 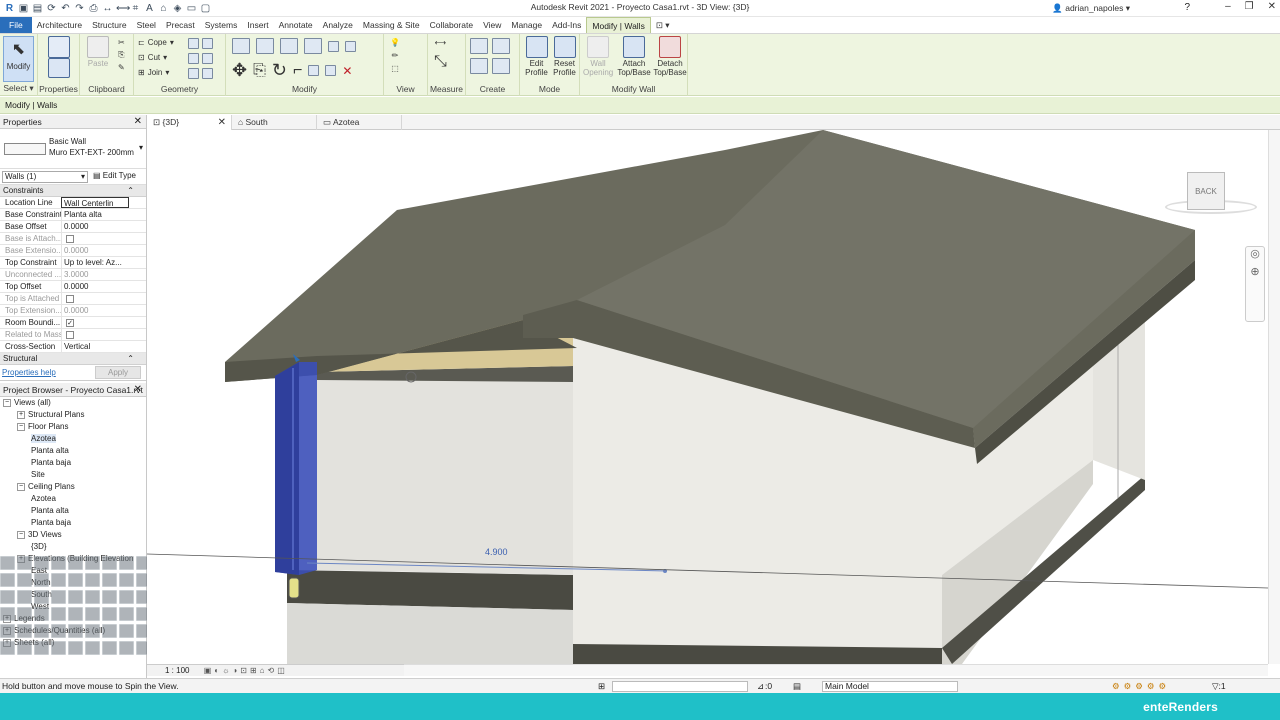 I want to click on tab-collaborate: Collaborate, so click(x=451, y=25).